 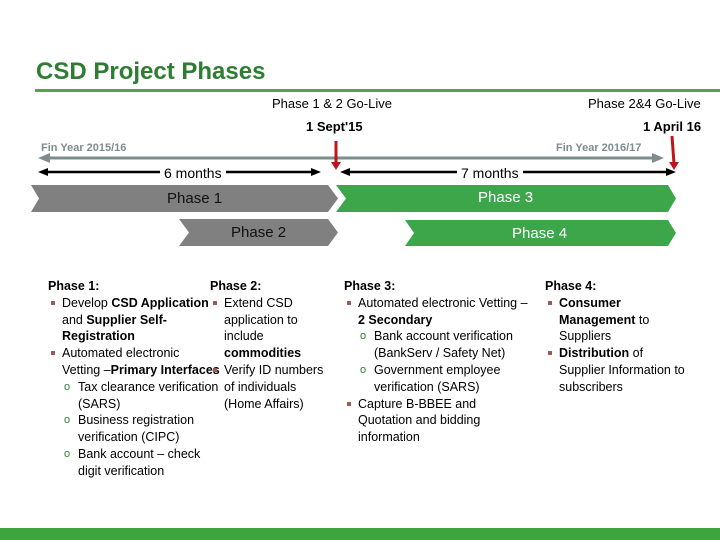 I want to click on phase-3-label: Phase 3, so click(x=506, y=197).